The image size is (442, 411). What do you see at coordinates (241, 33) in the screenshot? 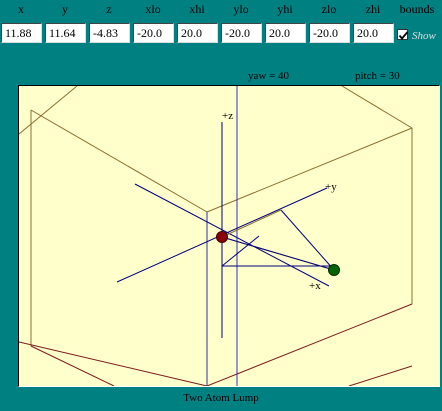
I see `ylo-field: -20.0` at bounding box center [241, 33].